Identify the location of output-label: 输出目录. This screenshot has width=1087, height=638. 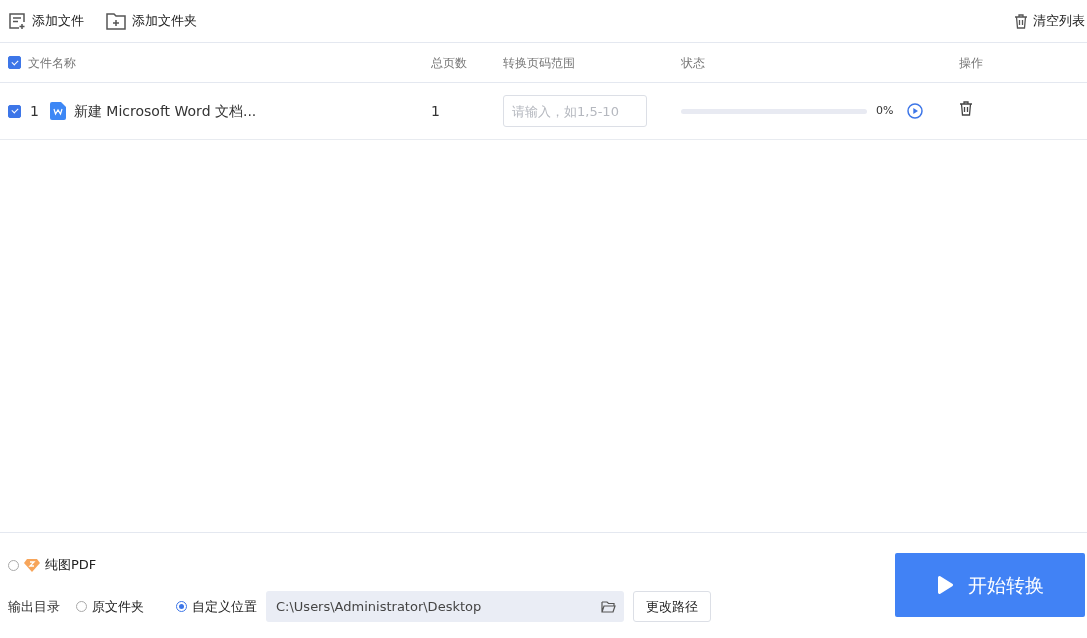
(34, 606).